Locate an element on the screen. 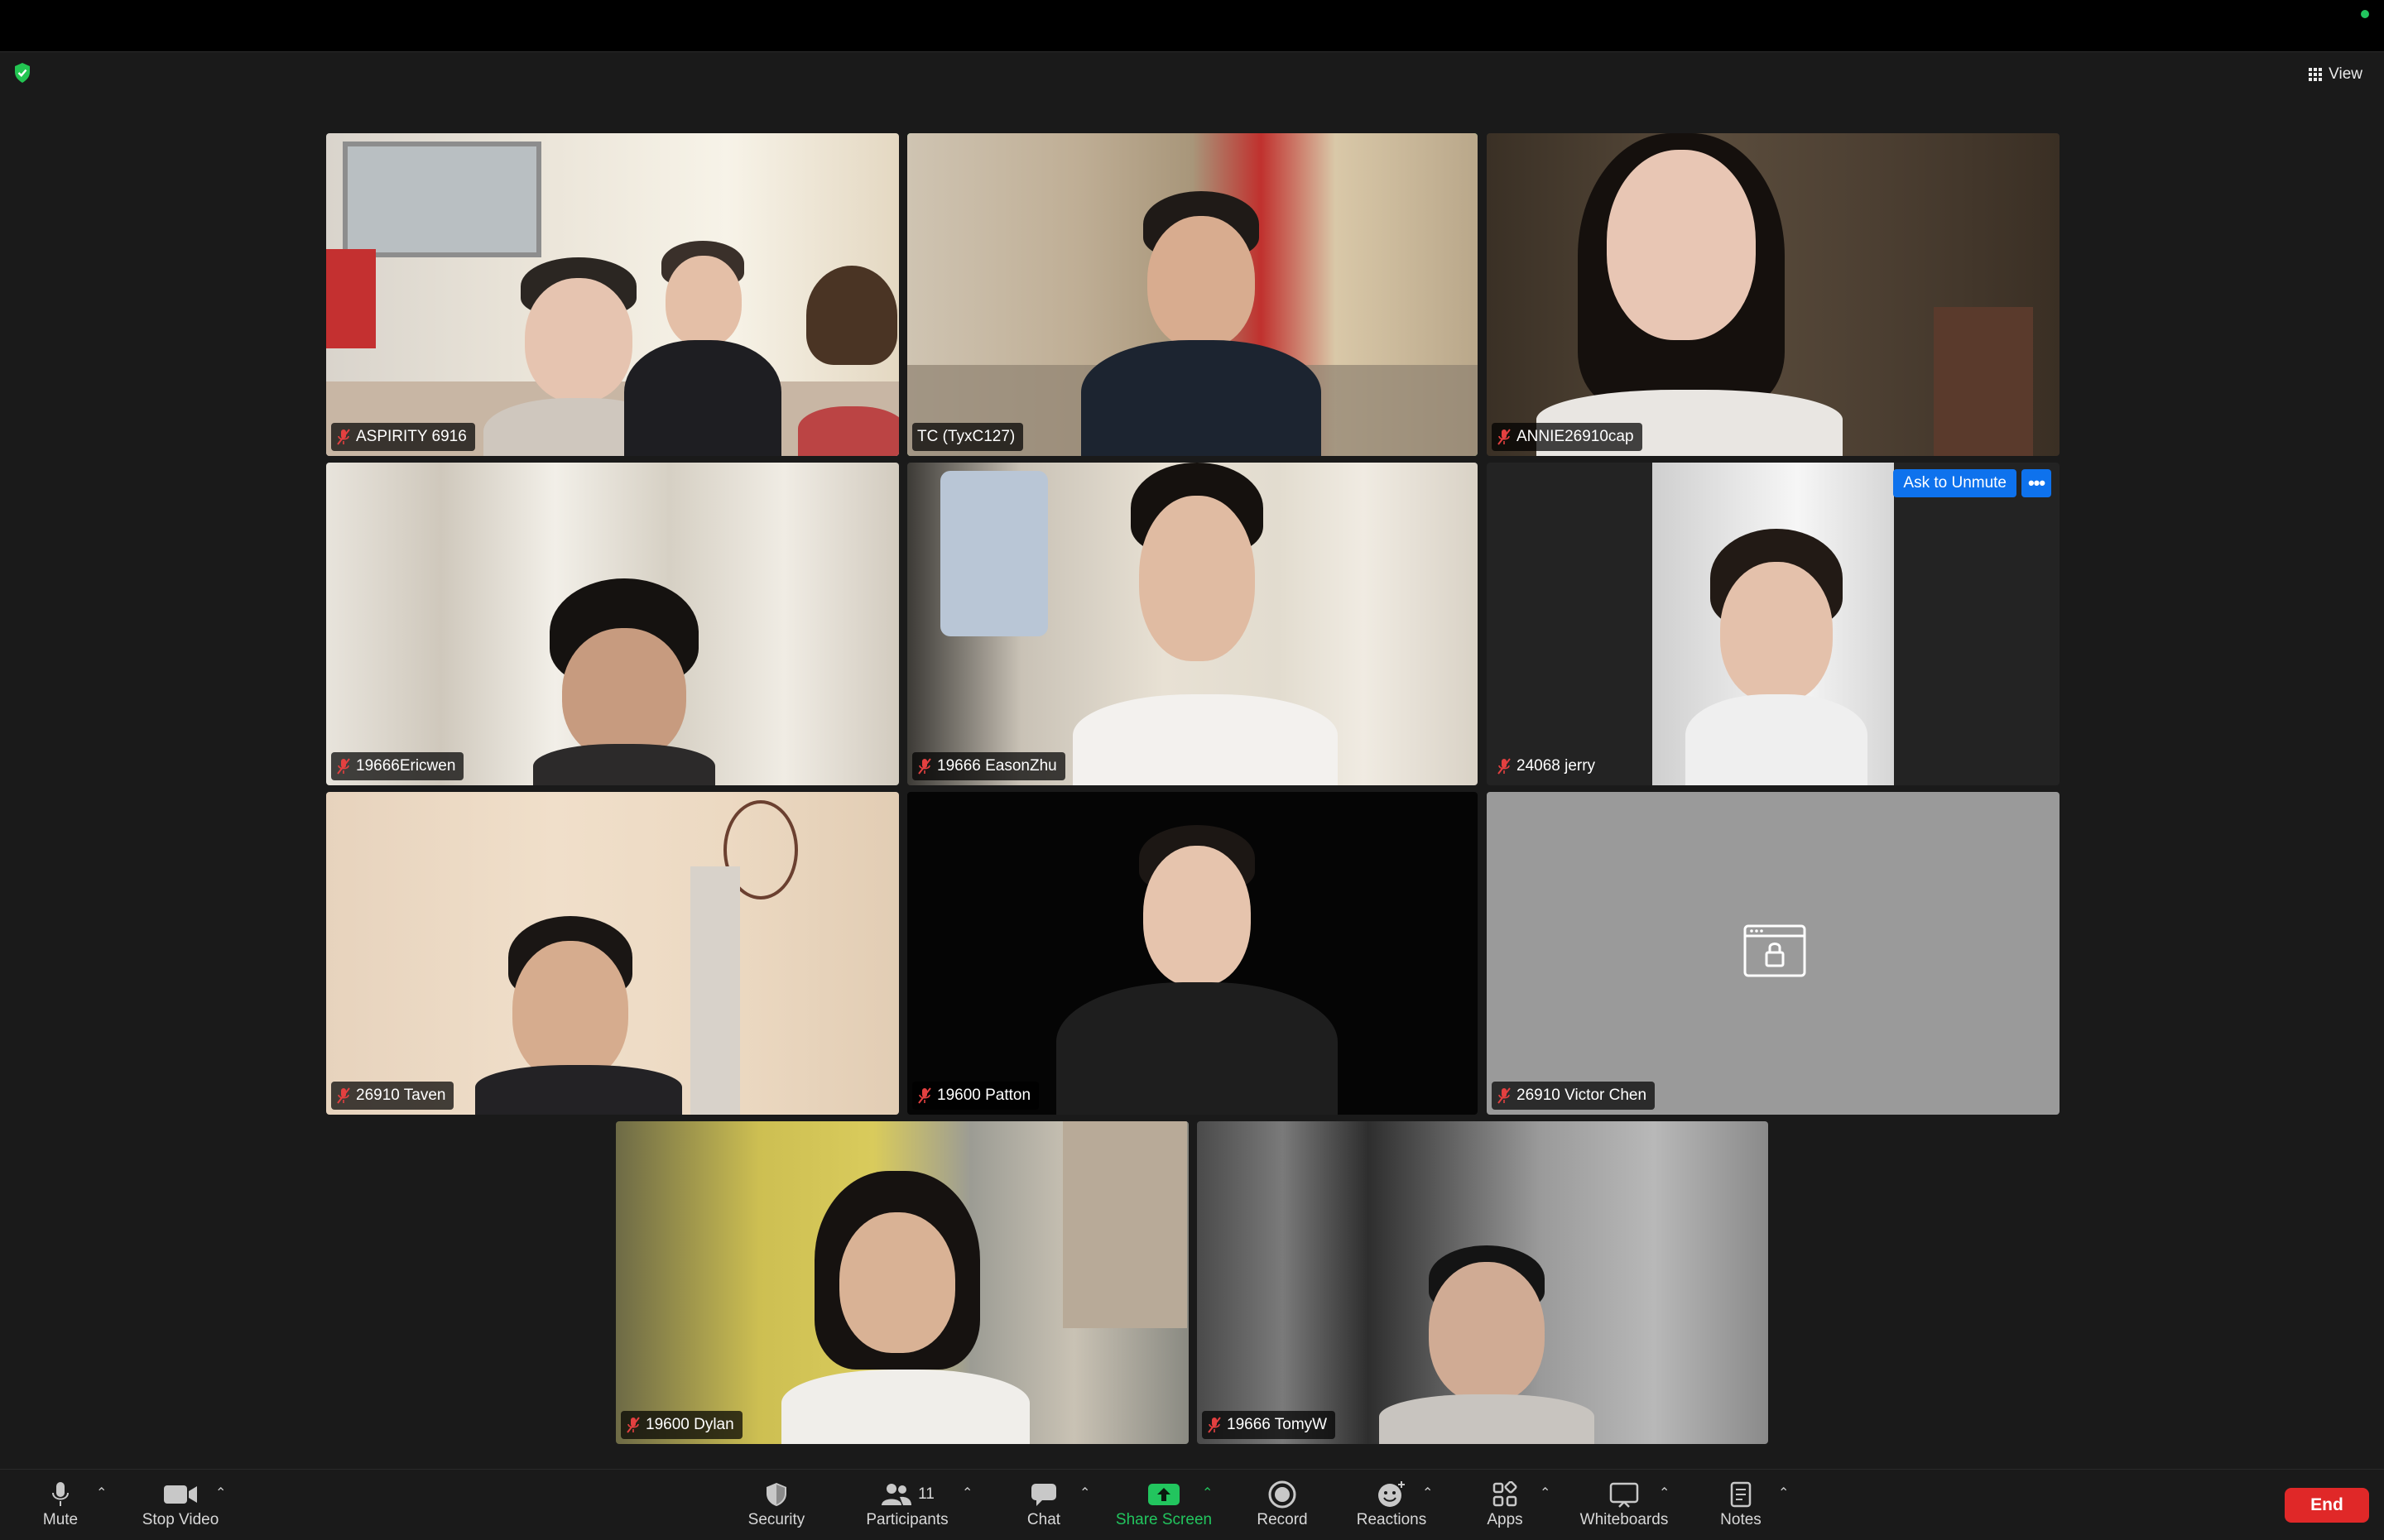 The width and height of the screenshot is (2384, 1540). participants-button: 11 Participants is located at coordinates (907, 1507).